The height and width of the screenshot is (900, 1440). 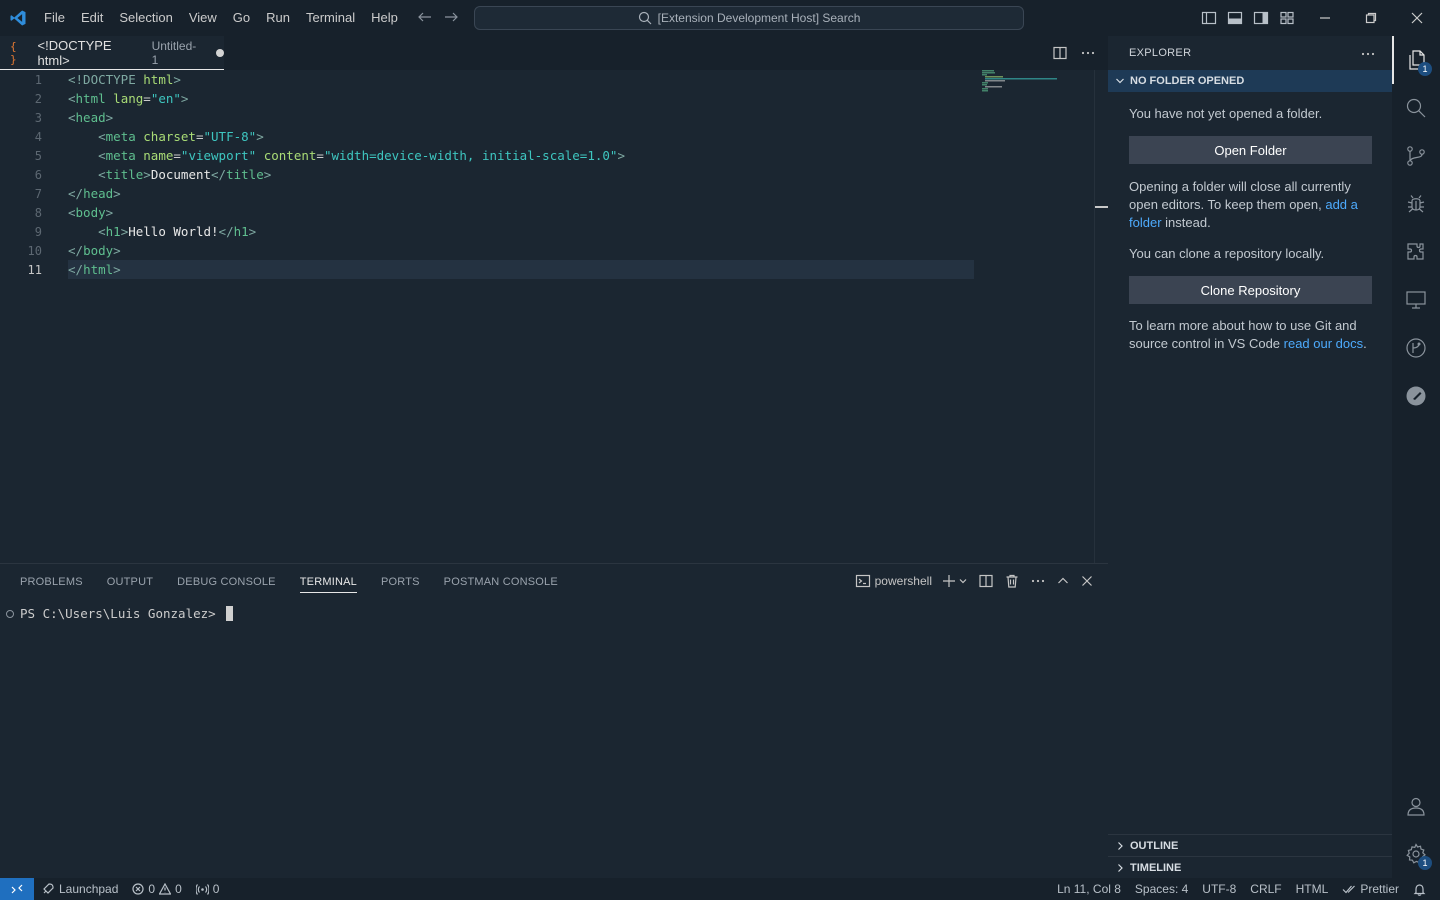 I want to click on activity-extensions, so click(x=1416, y=252).